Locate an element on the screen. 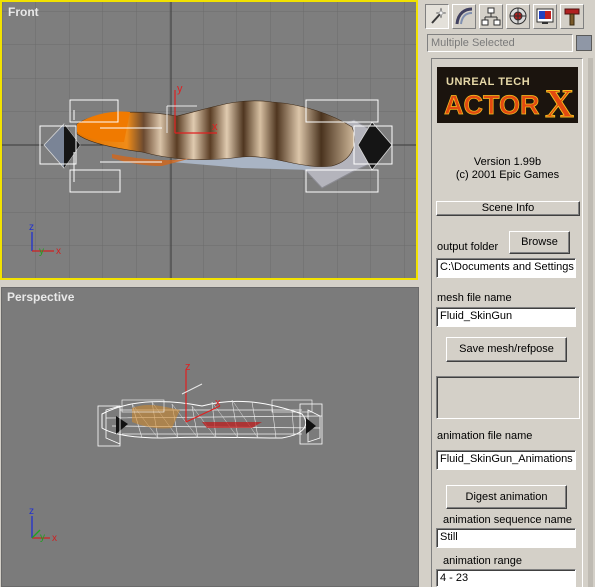 Image resolution: width=595 pixels, height=587 pixels. persp-axis-y: y is located at coordinates (42, 537).